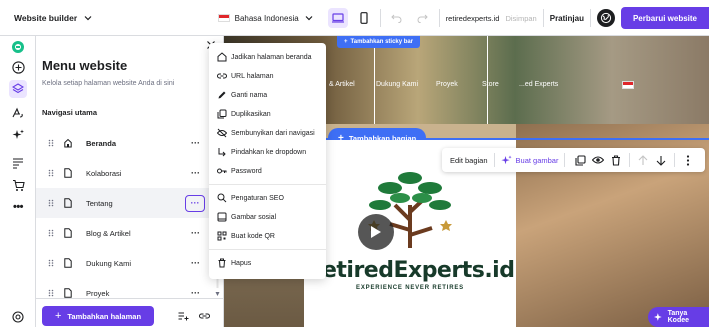 The width and height of the screenshot is (709, 327). I want to click on menu-item-password: Password, so click(267, 171).